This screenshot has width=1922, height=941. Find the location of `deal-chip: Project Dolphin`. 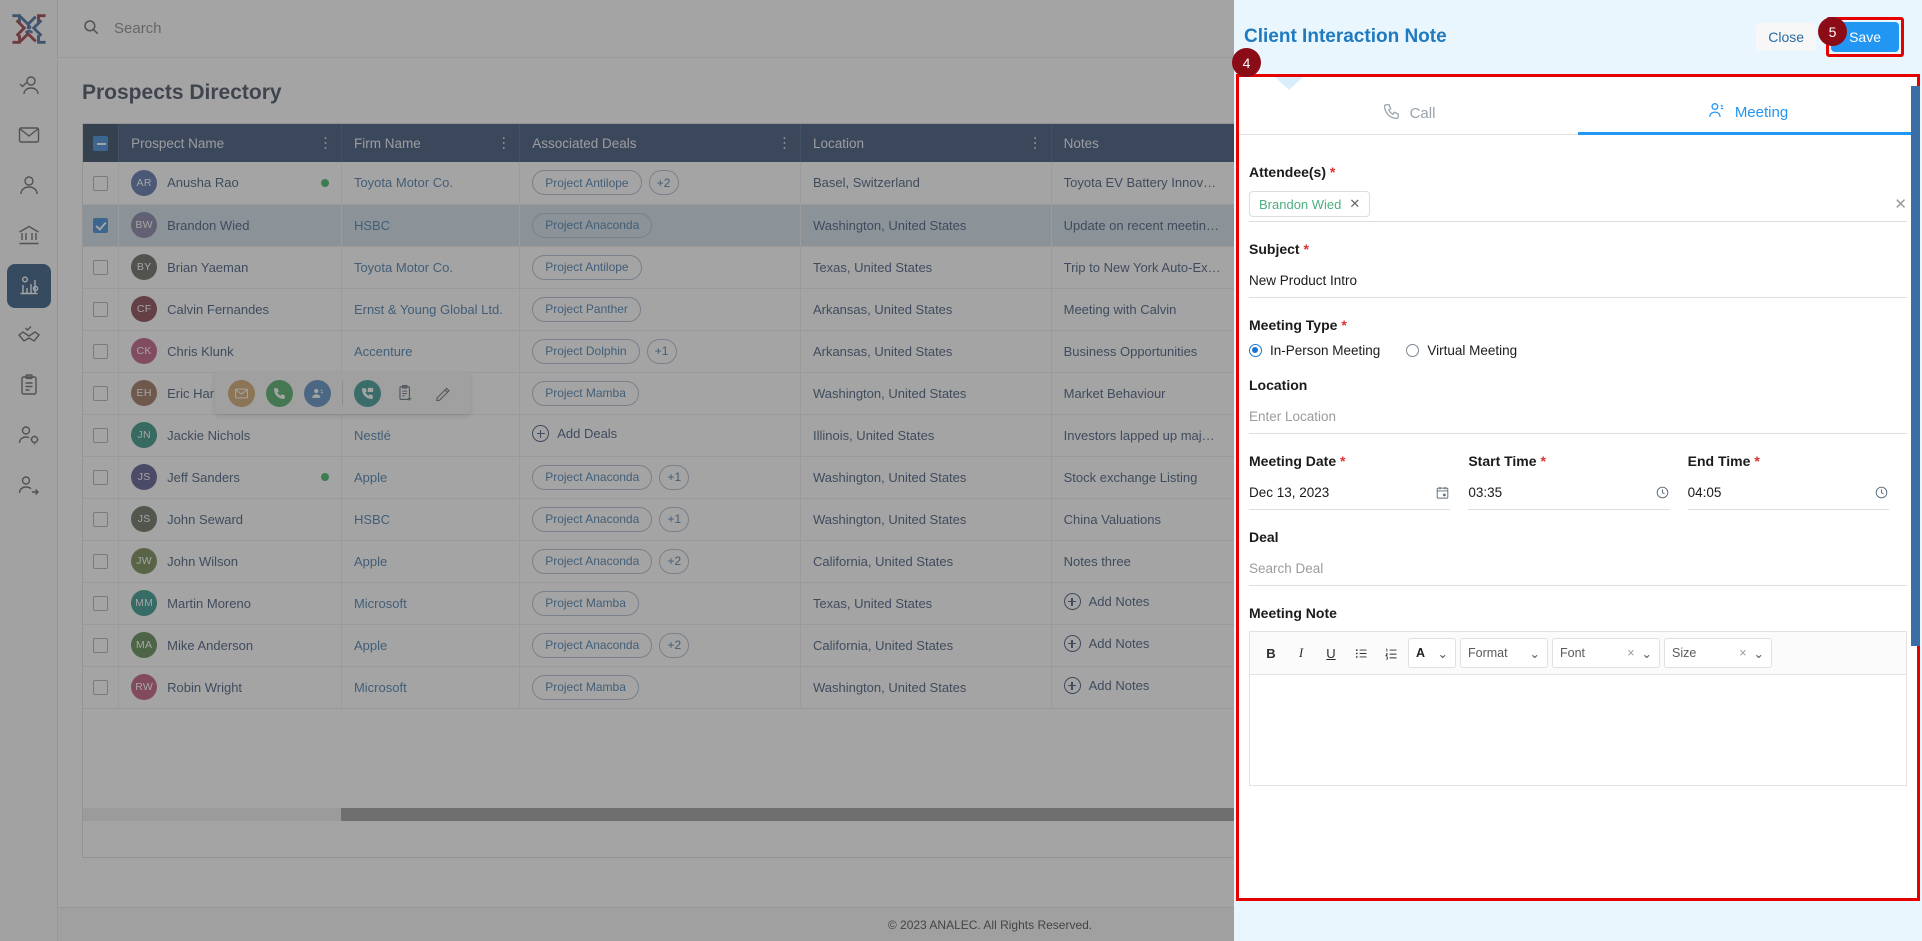

deal-chip: Project Dolphin is located at coordinates (586, 351).